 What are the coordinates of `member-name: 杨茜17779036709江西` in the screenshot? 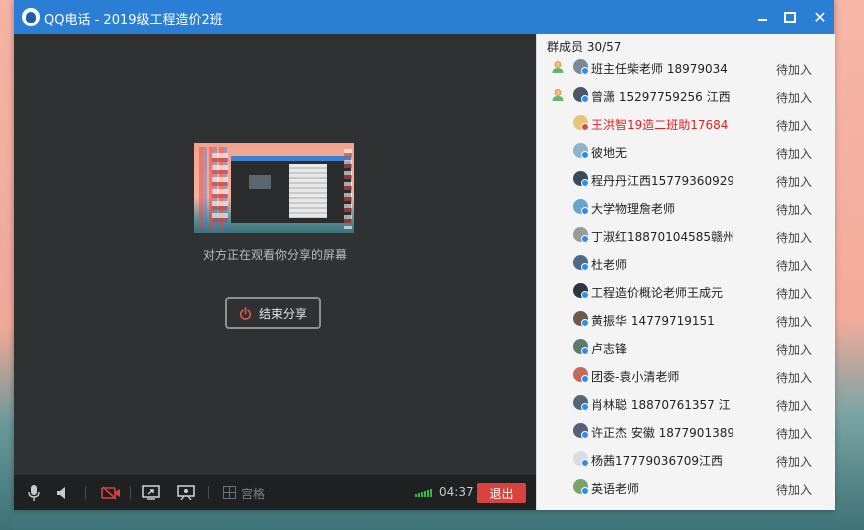 It's located at (657, 461).